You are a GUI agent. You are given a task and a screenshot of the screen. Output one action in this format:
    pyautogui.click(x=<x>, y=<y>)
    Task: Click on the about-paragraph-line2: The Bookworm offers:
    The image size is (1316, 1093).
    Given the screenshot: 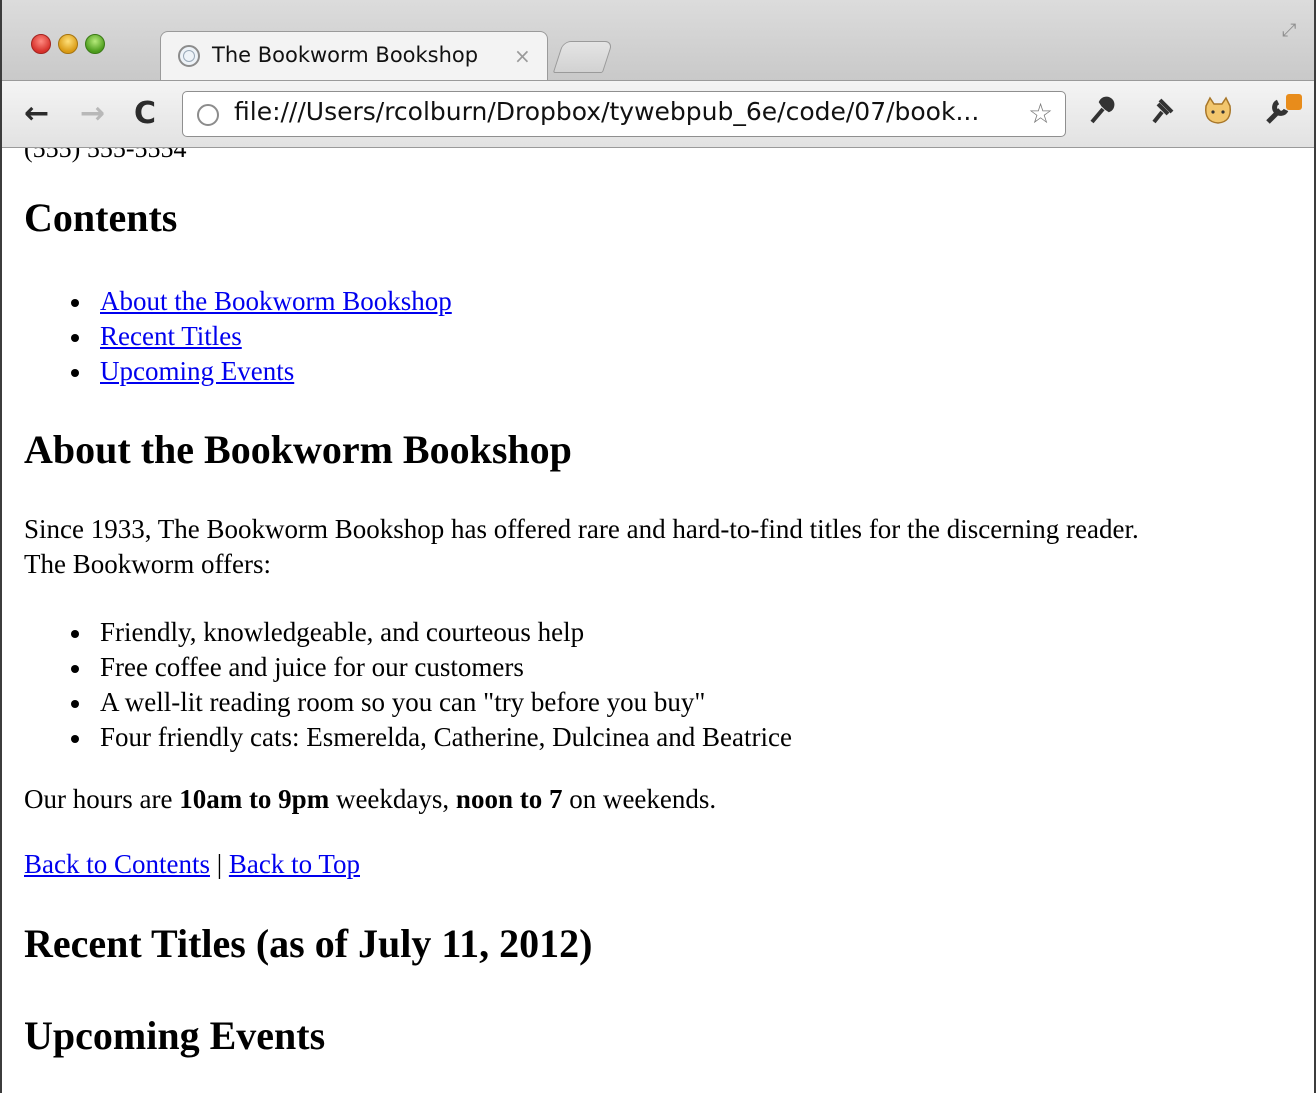 What is the action you would take?
    pyautogui.click(x=147, y=564)
    